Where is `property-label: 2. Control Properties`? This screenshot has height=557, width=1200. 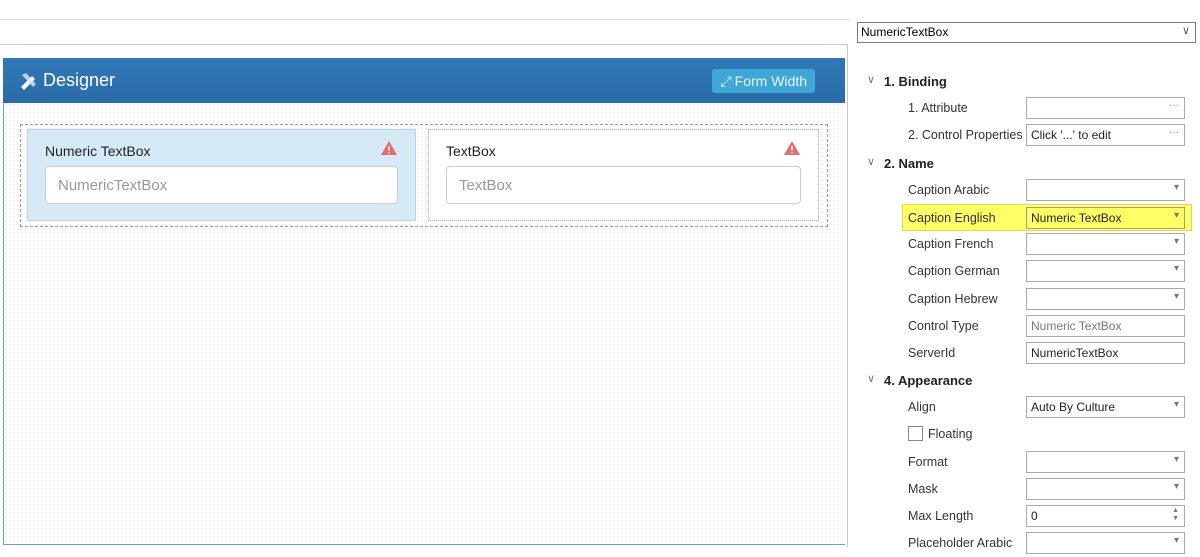
property-label: 2. Control Properties is located at coordinates (965, 135).